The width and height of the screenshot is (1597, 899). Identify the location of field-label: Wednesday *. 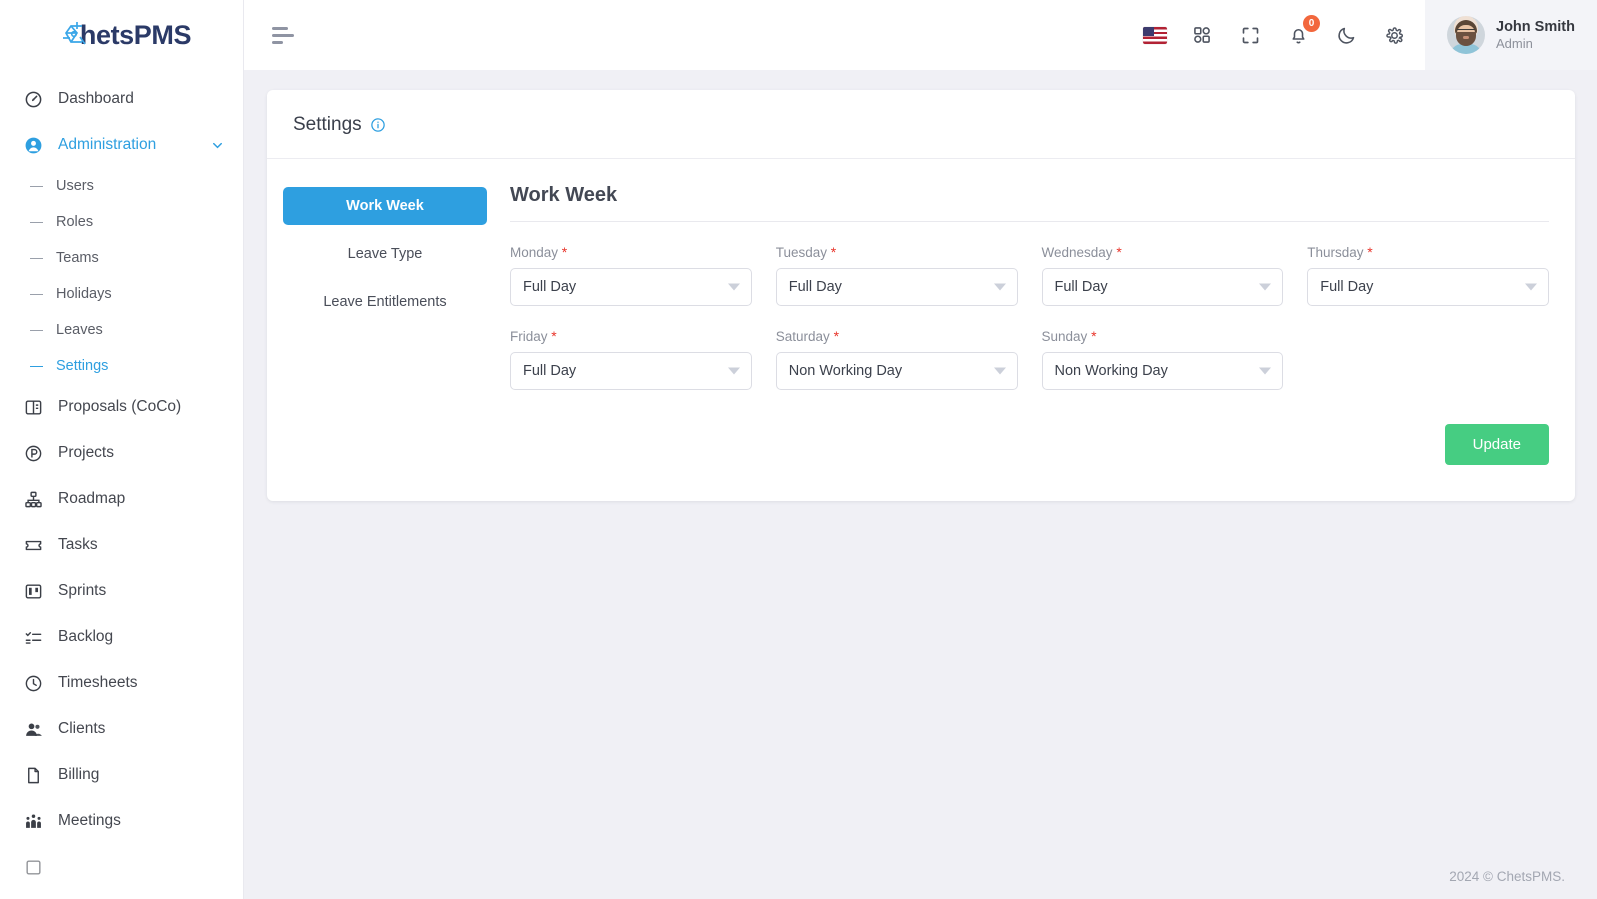
(1081, 252).